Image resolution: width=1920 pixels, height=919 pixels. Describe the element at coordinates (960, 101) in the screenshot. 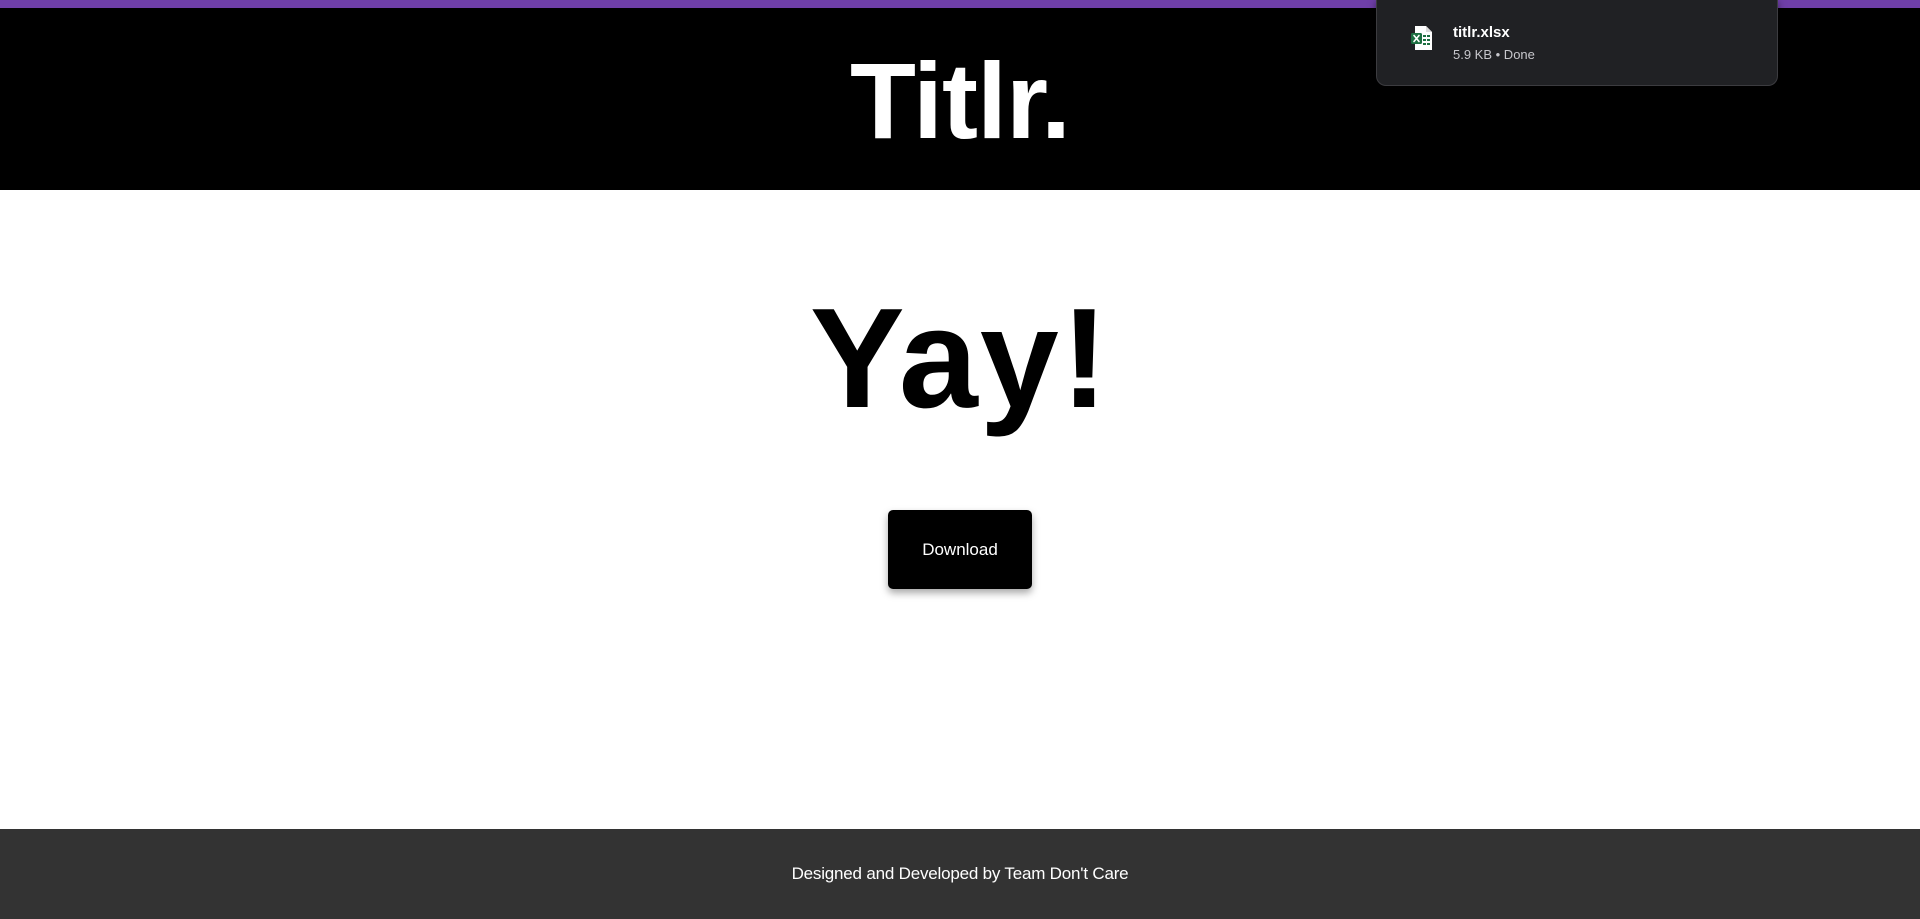

I see `brand-title: Titlr.` at that location.